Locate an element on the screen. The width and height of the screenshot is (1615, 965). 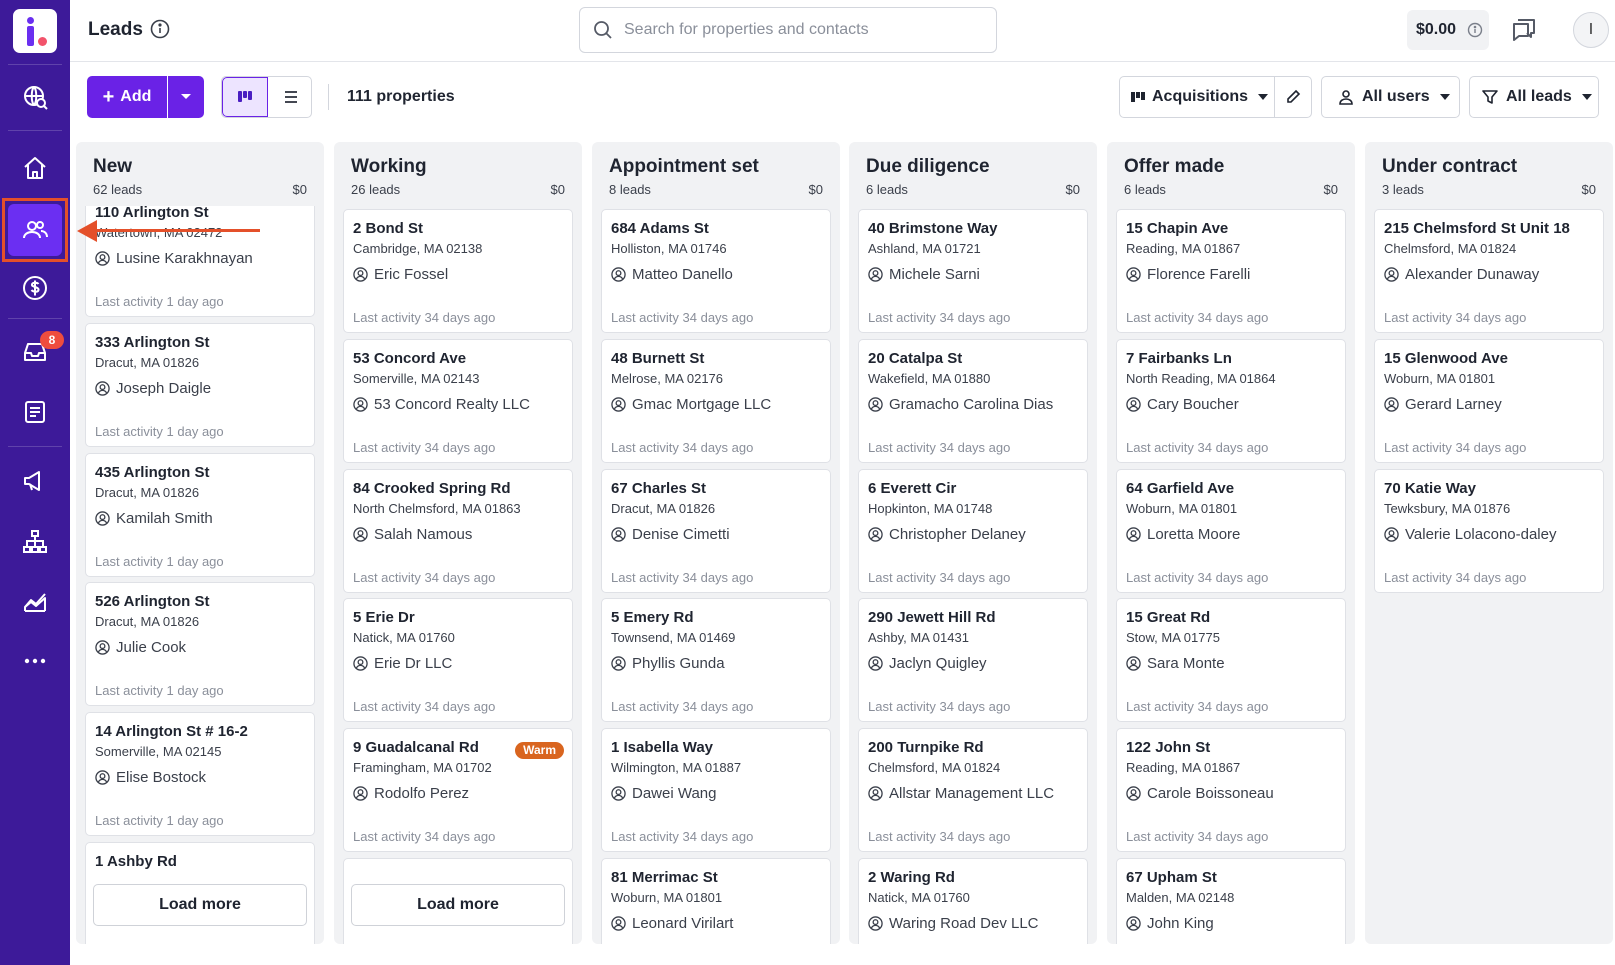
lead-contact: Alexander Dunaway is located at coordinates (1461, 274).